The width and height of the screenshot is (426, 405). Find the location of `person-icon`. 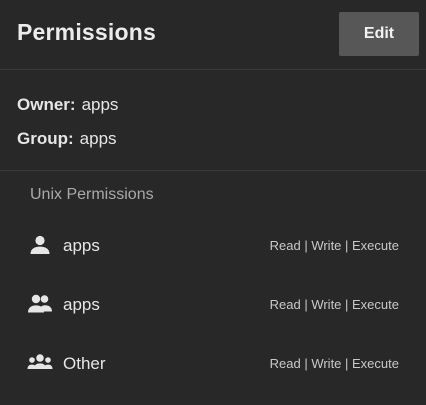

person-icon is located at coordinates (40, 245).